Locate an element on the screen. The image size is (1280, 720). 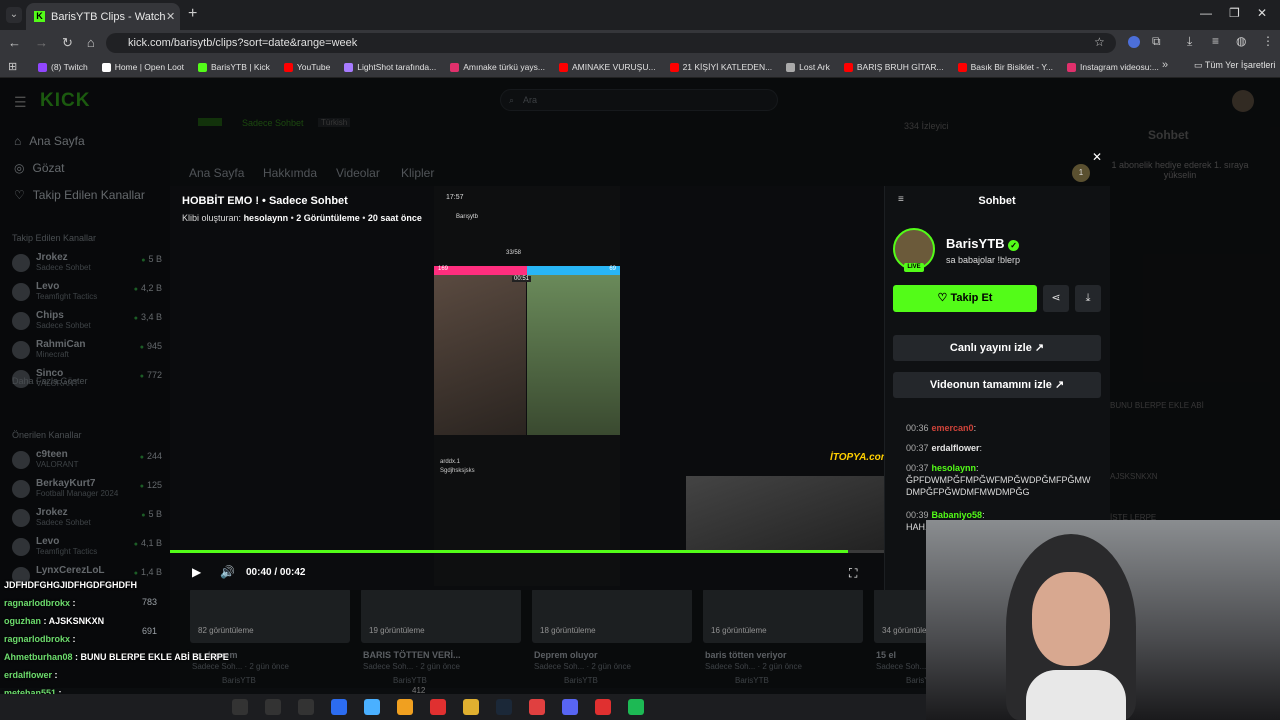
download-clip-icon: ⤓ is located at coordinates (1088, 298).